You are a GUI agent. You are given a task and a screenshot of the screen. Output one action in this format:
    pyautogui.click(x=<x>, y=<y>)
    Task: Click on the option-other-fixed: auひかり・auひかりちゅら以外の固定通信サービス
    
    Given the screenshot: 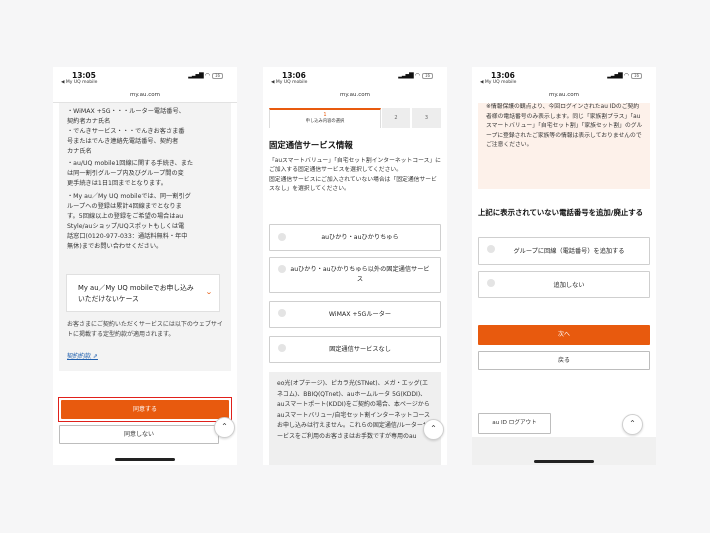 What is the action you would take?
    pyautogui.click(x=355, y=275)
    